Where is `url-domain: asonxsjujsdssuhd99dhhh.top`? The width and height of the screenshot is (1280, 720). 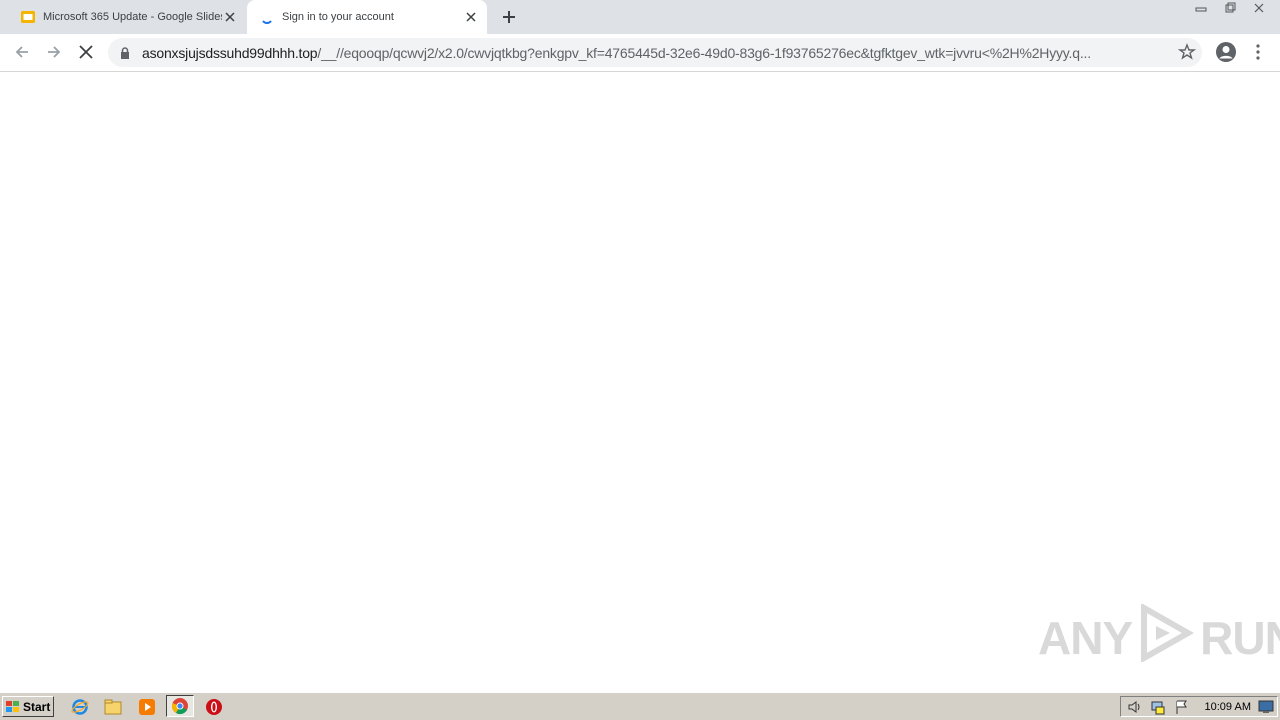 url-domain: asonxsjujsdssuhd99dhhh.top is located at coordinates (230, 53).